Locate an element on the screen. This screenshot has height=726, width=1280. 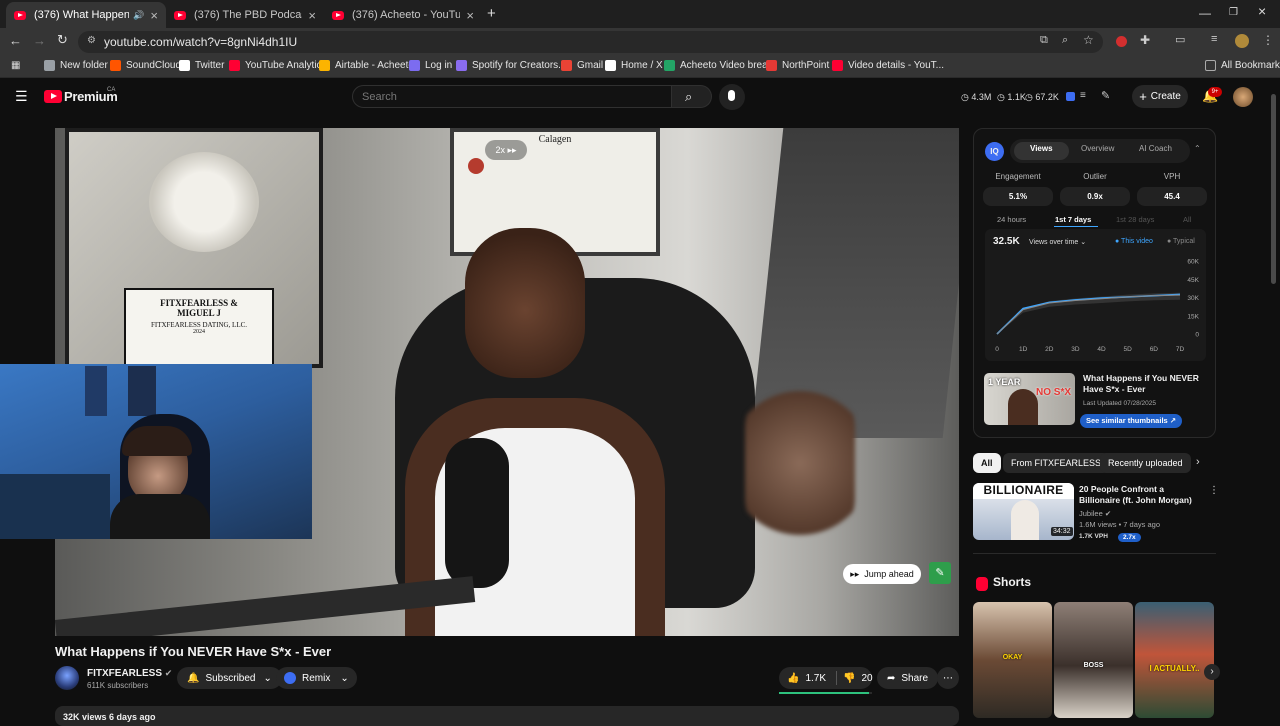
streamer-webcam-overlay is located at coordinates (156, 451).